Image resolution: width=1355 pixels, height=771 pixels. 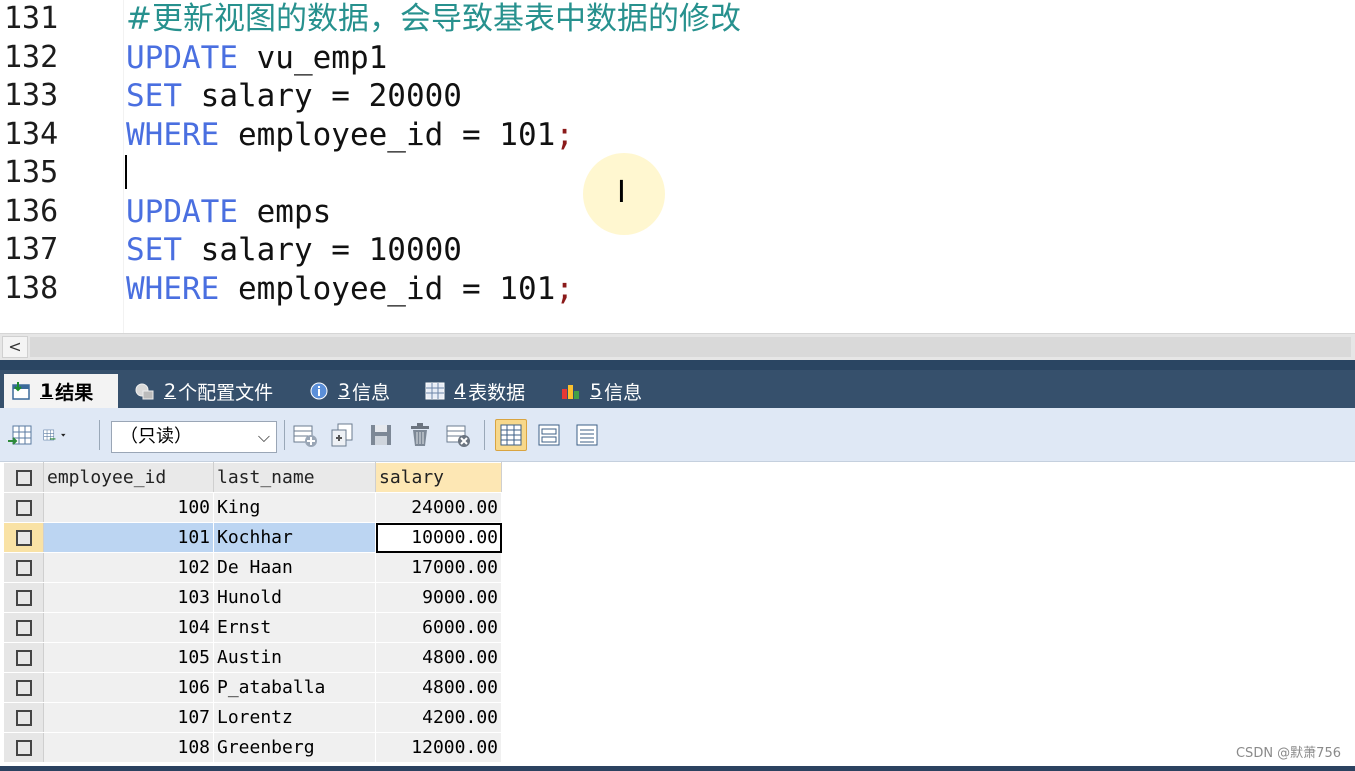 I want to click on grid-view-button, so click(x=511, y=435).